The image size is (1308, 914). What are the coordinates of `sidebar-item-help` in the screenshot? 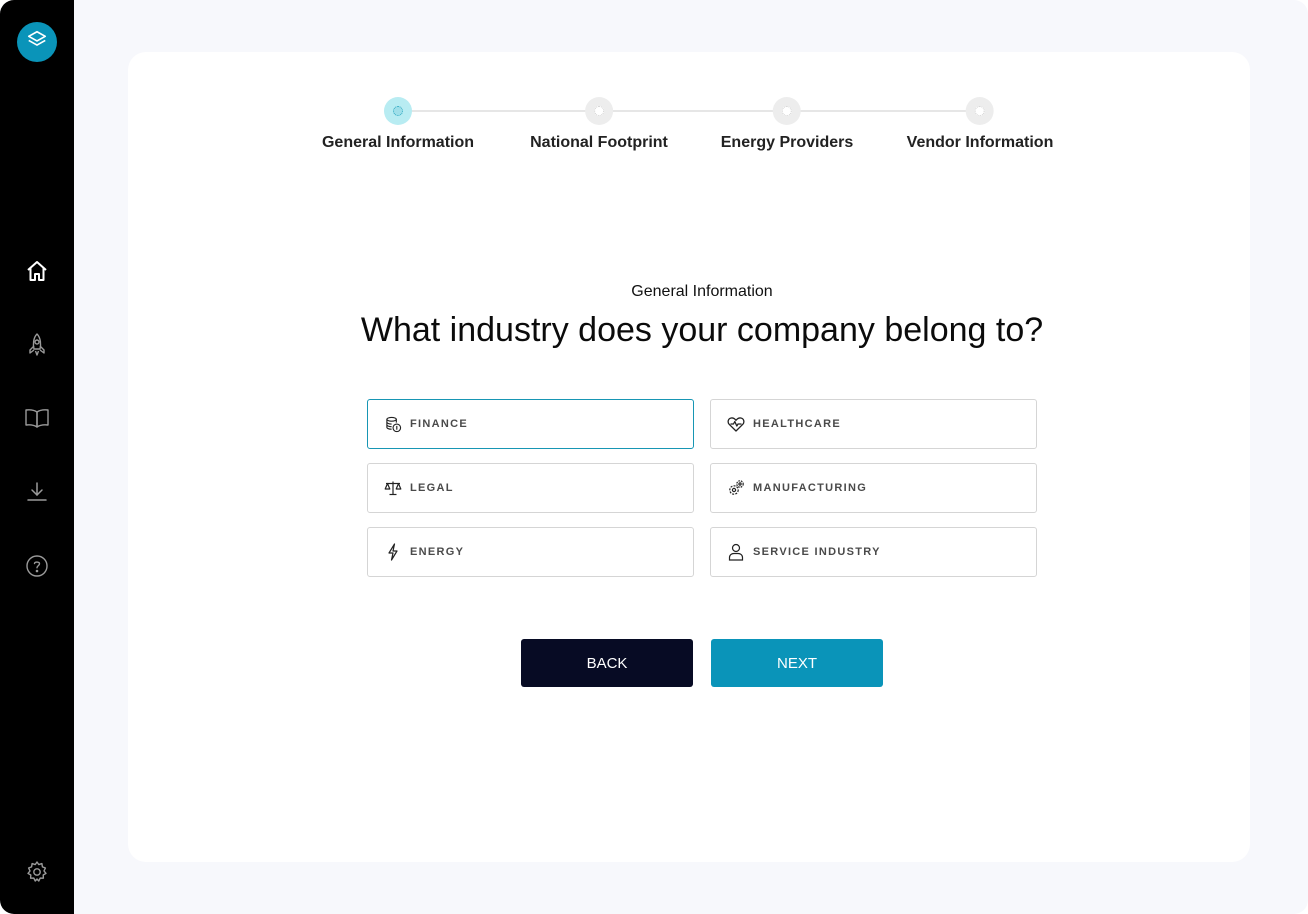 It's located at (37, 568).